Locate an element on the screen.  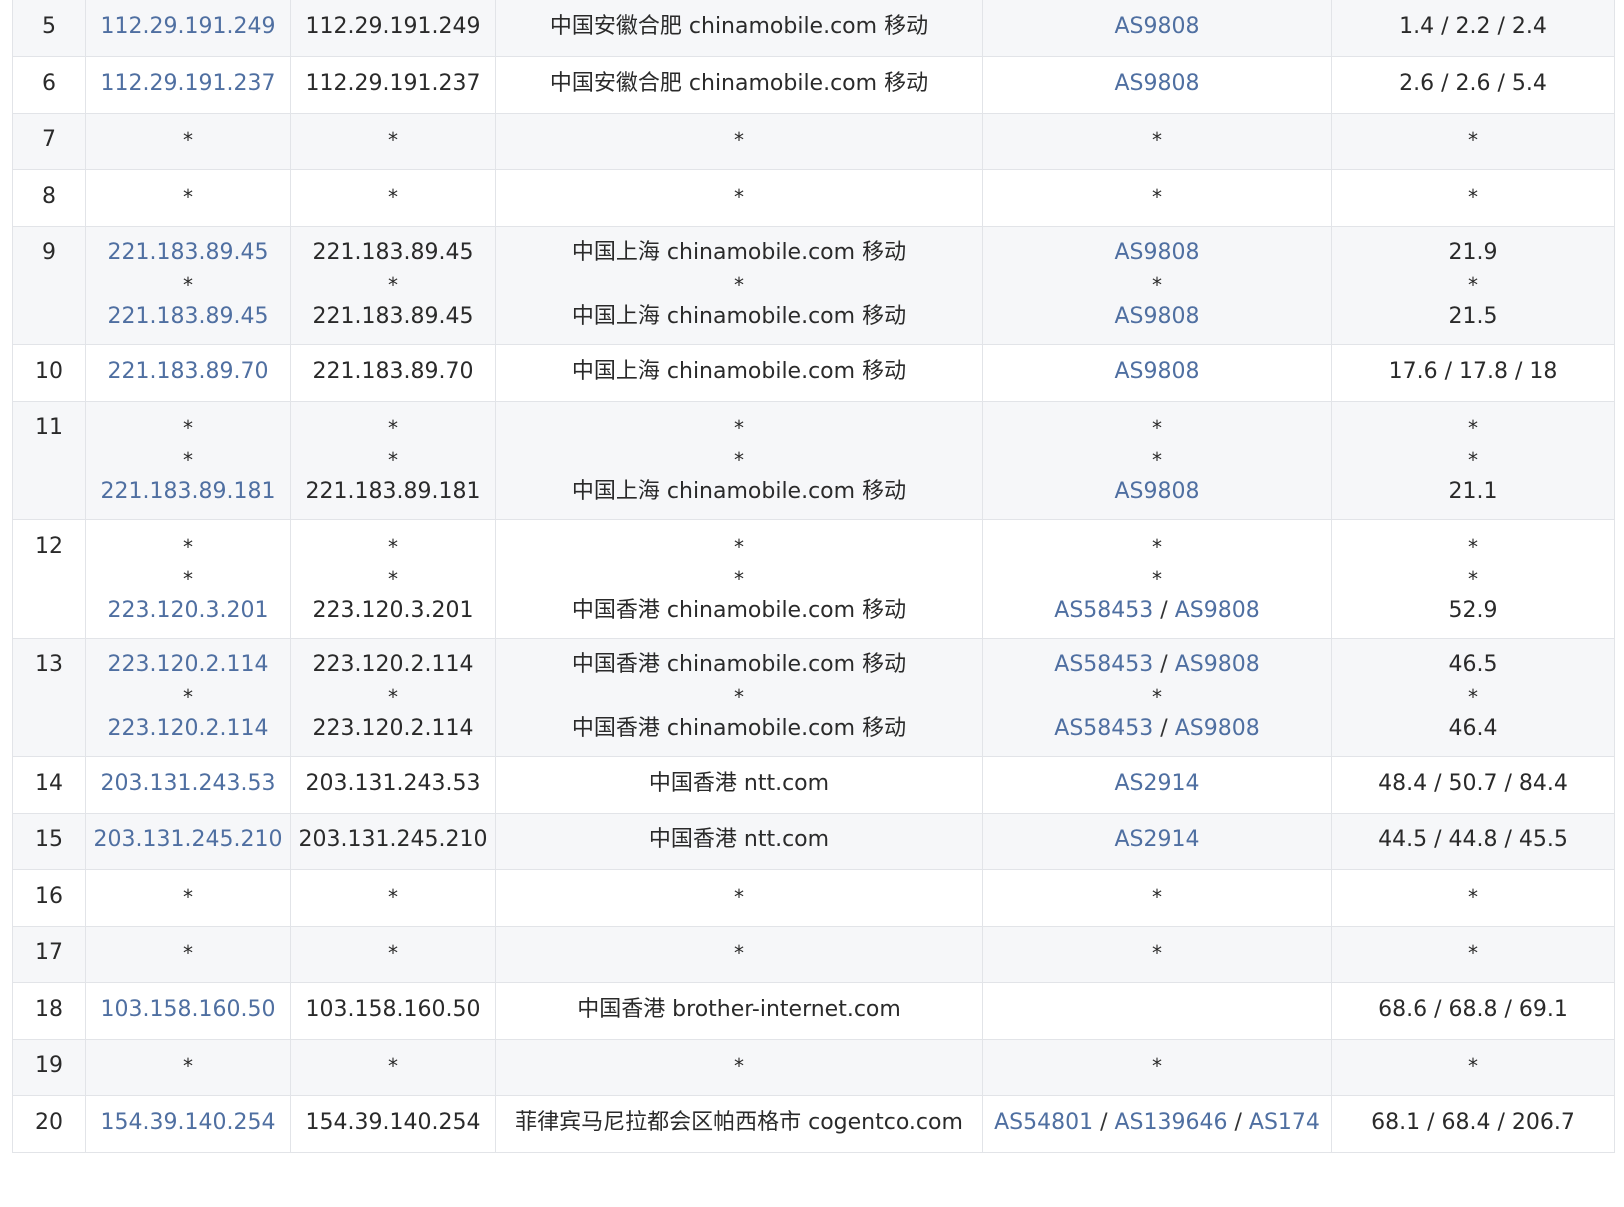
as-wrap: * is located at coordinates (1157, 135).